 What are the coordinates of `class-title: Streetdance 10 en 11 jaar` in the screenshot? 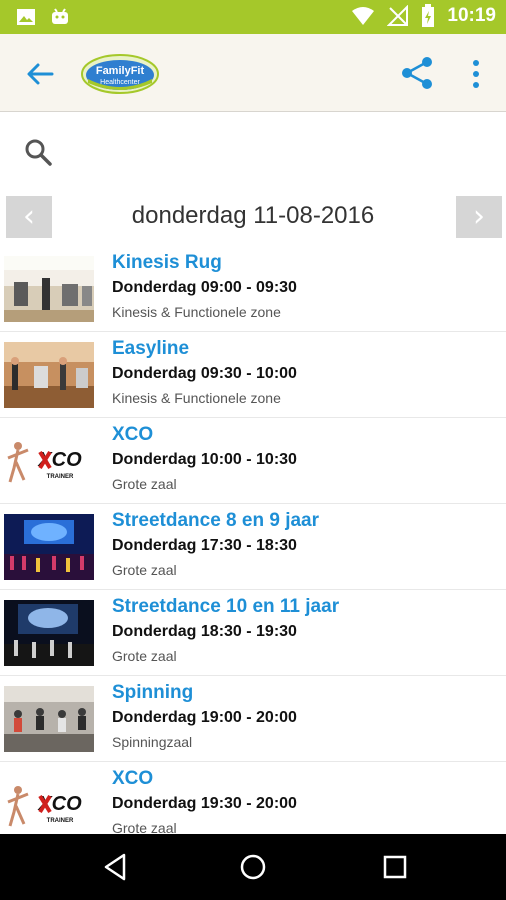 It's located at (226, 606).